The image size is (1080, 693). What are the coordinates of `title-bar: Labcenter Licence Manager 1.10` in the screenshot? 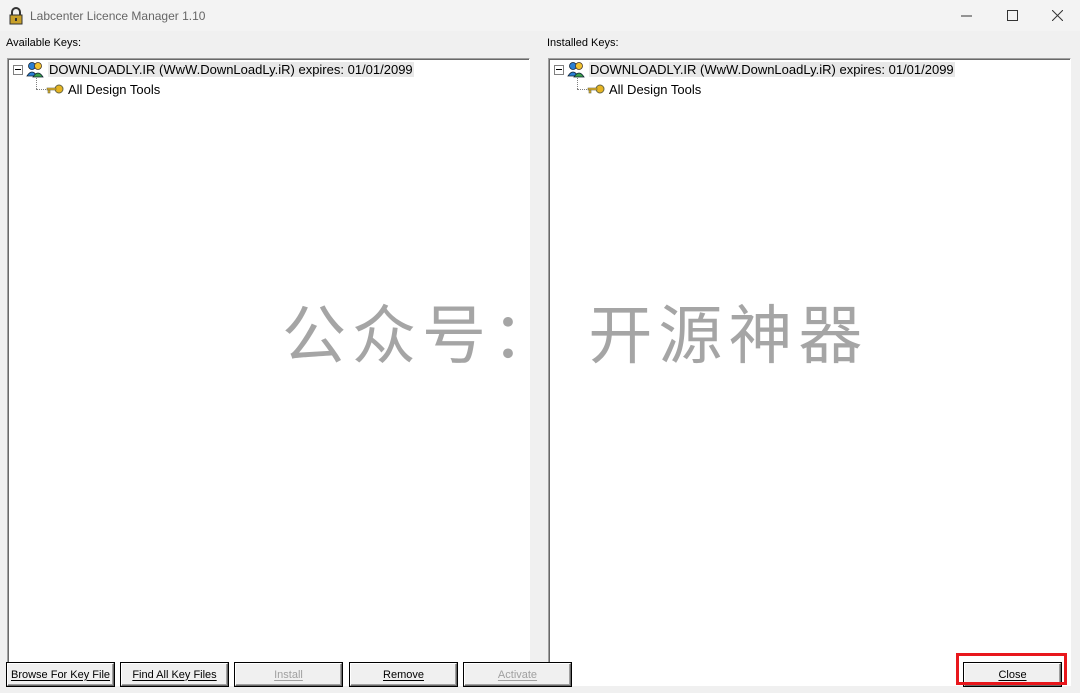 It's located at (540, 15).